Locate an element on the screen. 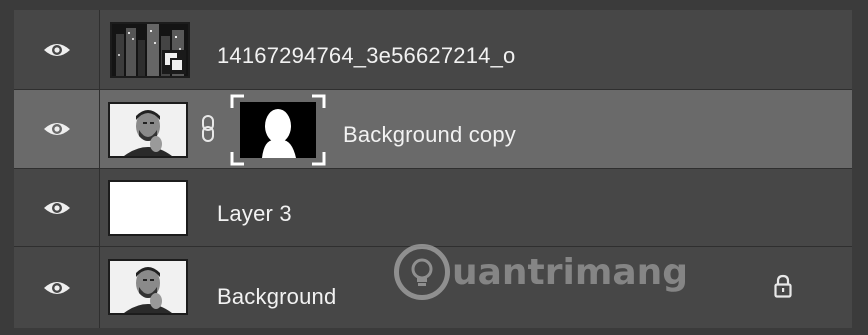  layer-name: Layer 3 is located at coordinates (254, 214).